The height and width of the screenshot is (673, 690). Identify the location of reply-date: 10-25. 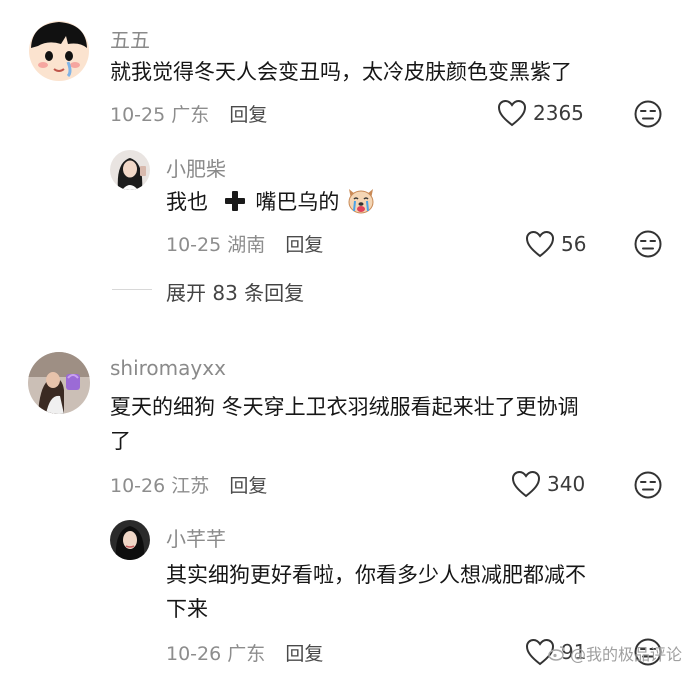
(194, 245).